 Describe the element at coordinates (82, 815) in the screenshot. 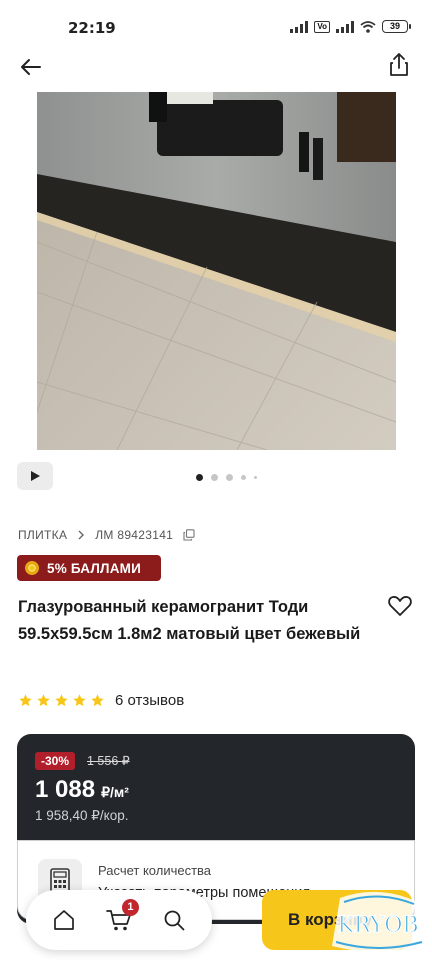

I see `price-per-box: 1 958,40 ₽/кор.` at that location.